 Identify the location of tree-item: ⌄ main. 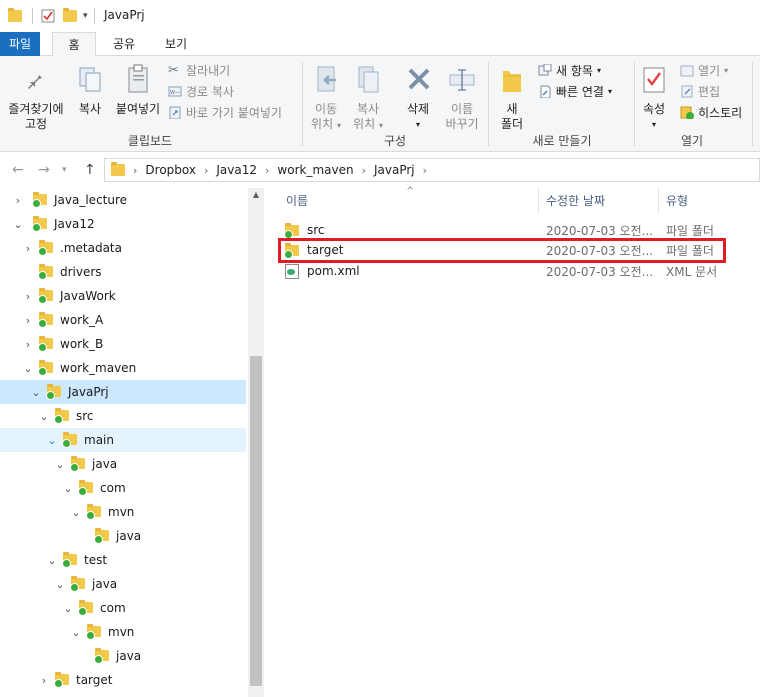
(123, 440).